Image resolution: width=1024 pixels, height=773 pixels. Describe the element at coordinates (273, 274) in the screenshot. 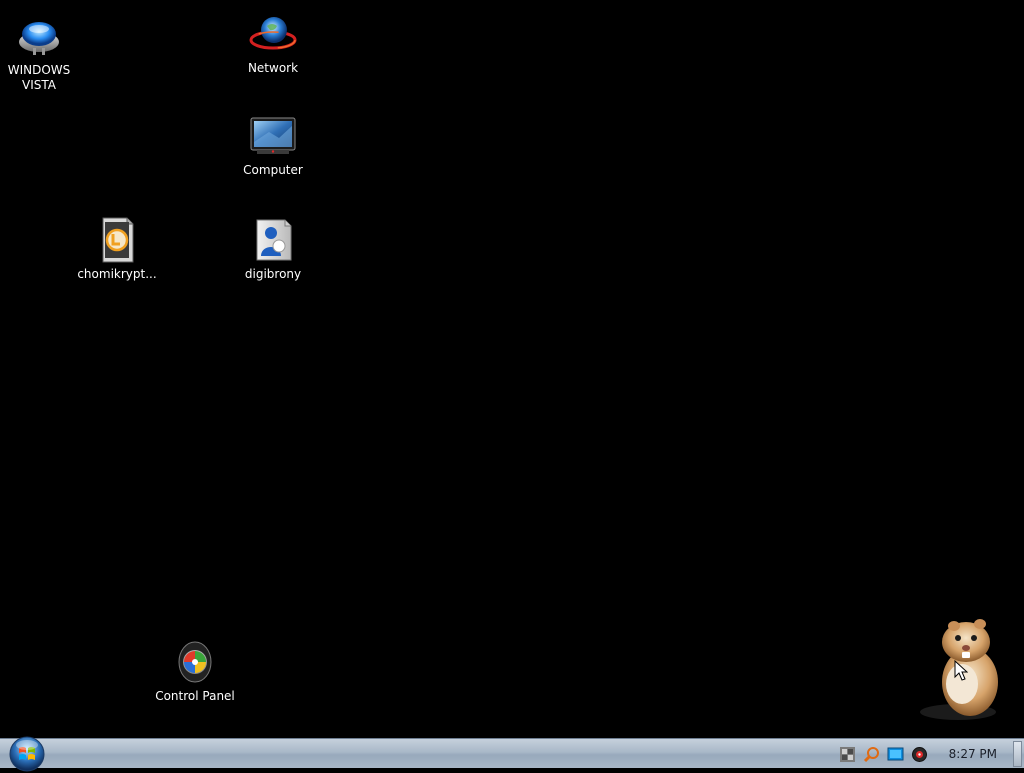

I see `desktop-icon-label: digibrony` at that location.